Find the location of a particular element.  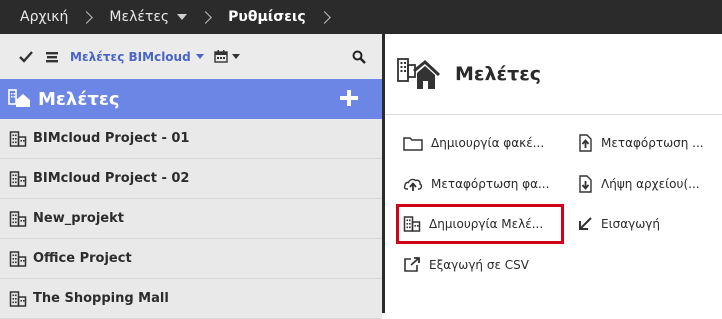

breadcrumb-home: Αρχική is located at coordinates (44, 17).